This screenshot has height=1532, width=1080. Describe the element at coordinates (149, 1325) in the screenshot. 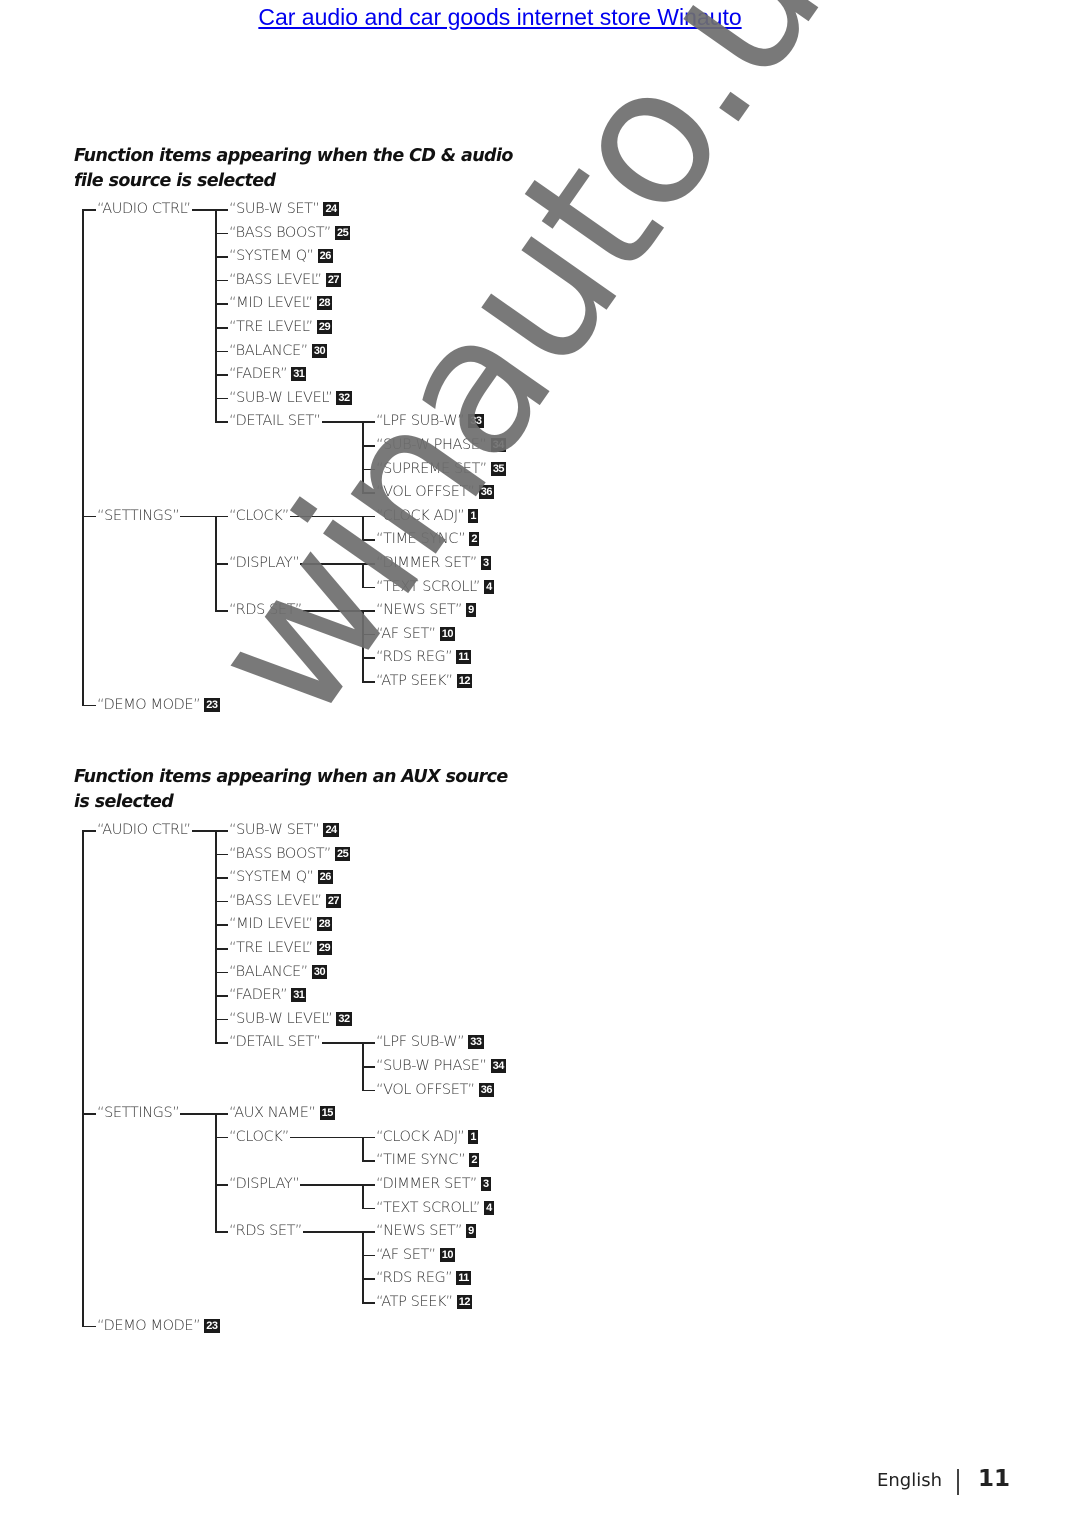

I see `menu-item-label: “DEMO MODE”` at that location.